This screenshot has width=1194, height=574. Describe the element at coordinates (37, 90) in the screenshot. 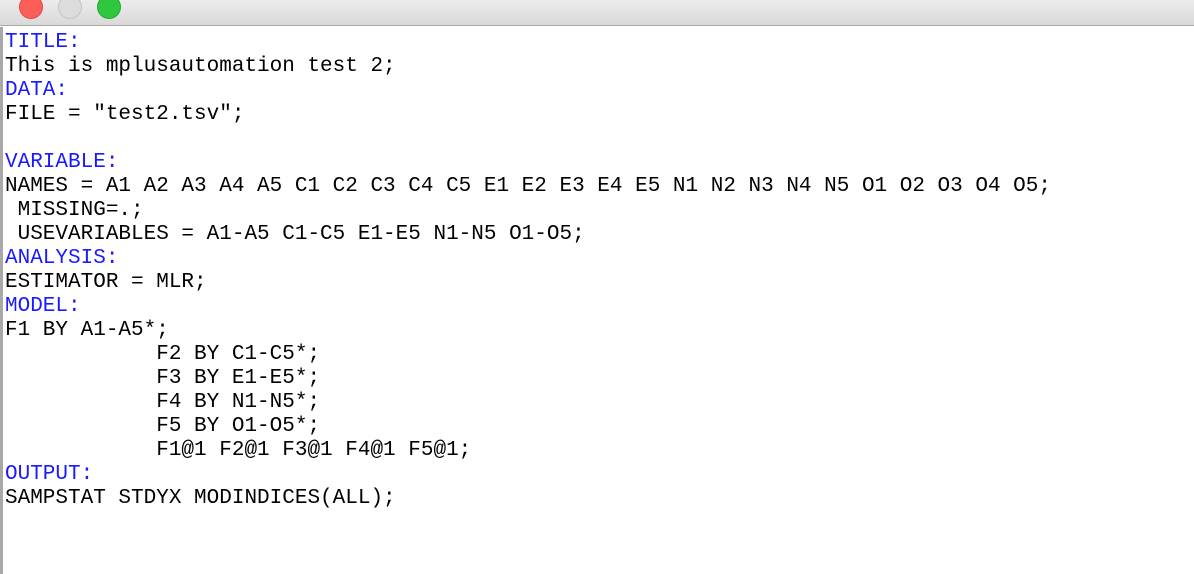

I see `section-keyword-line: DATA:` at that location.